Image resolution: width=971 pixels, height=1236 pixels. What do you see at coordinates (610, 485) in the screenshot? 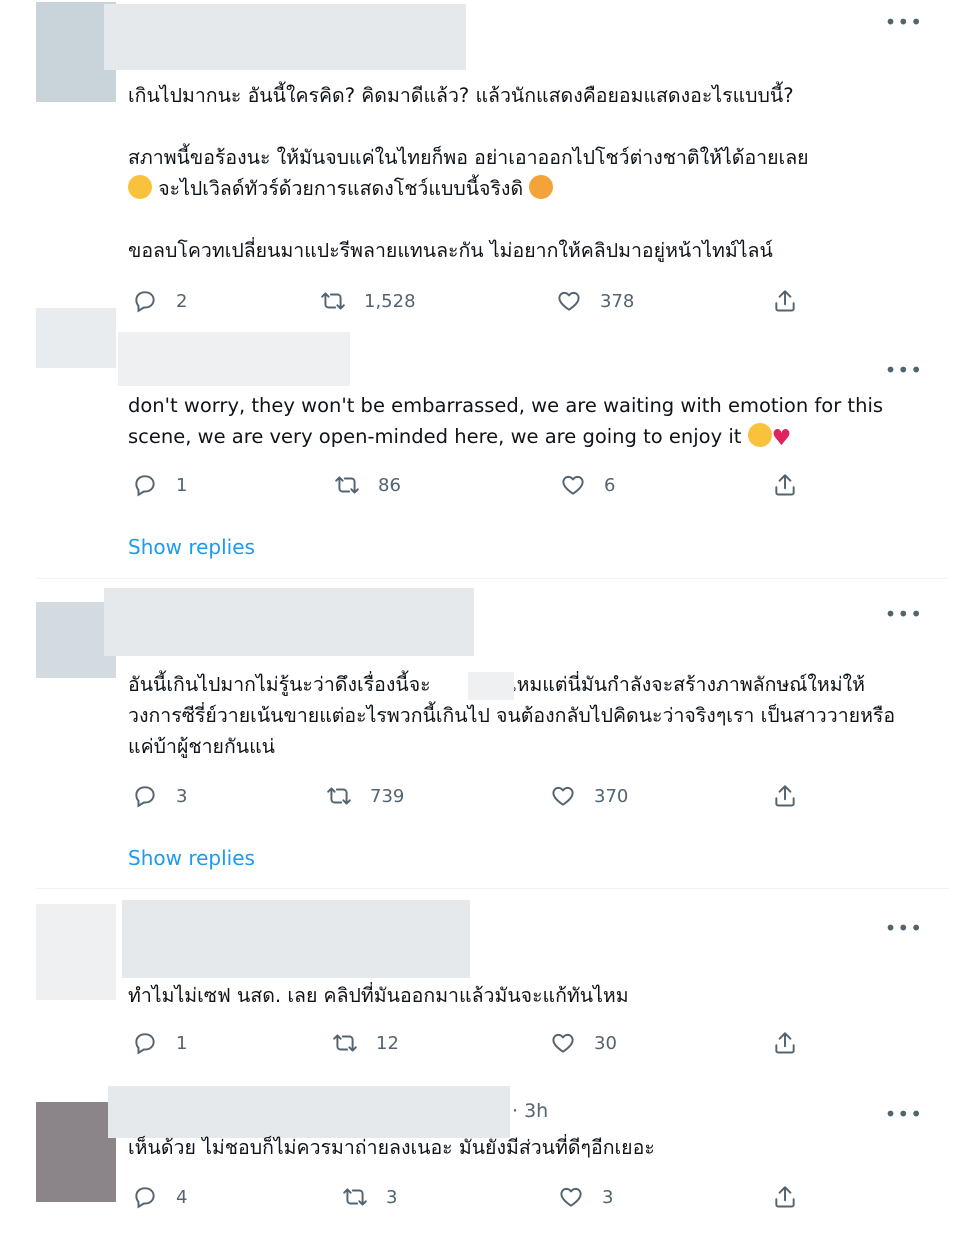
I see `like-count: 6` at bounding box center [610, 485].